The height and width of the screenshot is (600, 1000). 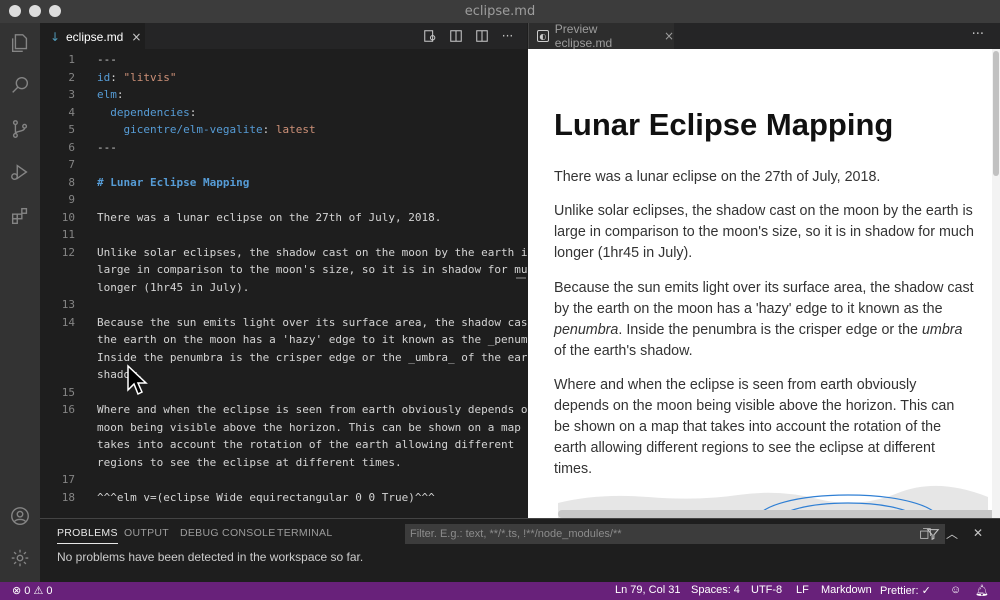 I want to click on language-mode: Markdown, so click(x=846, y=590).